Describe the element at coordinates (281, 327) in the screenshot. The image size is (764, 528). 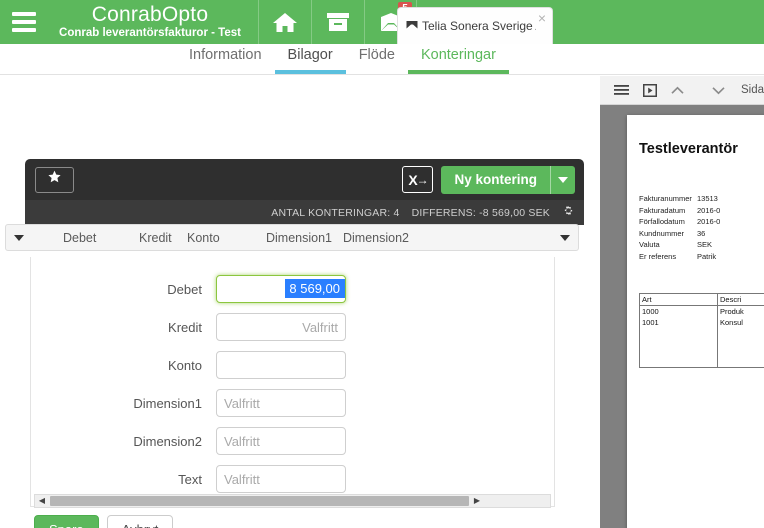
I see `kredit-input` at that location.